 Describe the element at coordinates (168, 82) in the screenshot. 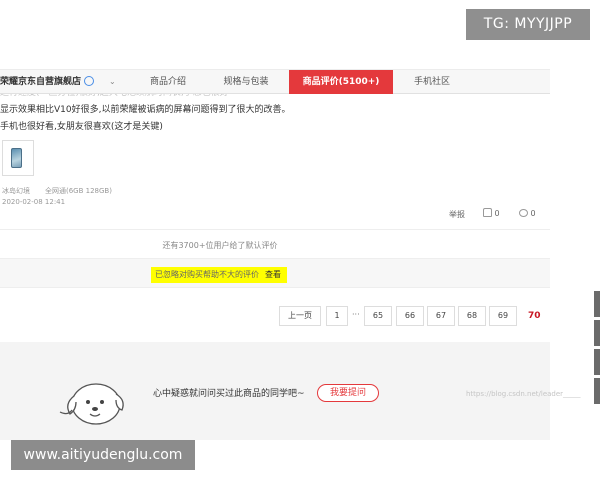

I see `tab-product-intro: 商品介绍` at that location.